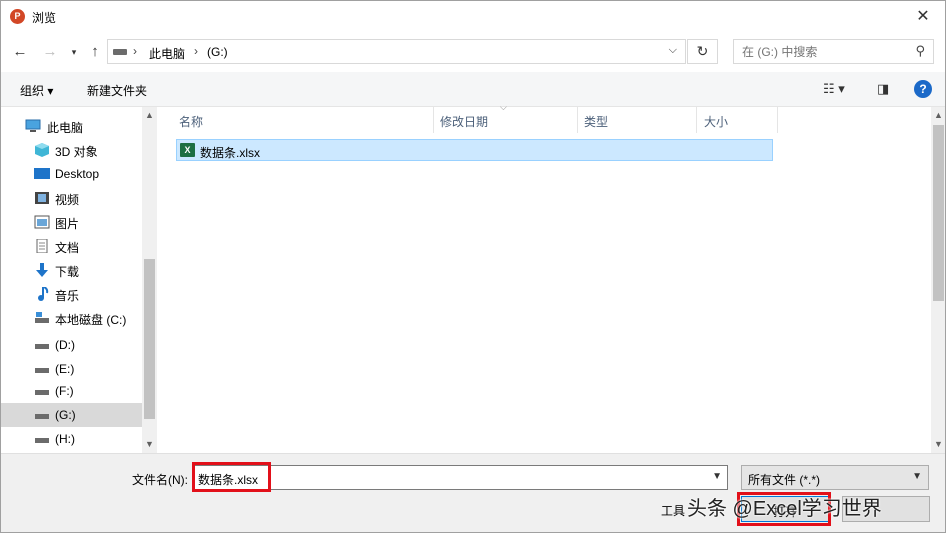 Image resolution: width=946 pixels, height=533 pixels. I want to click on sidebar-item-this-pc: 此电脑, so click(71, 126).